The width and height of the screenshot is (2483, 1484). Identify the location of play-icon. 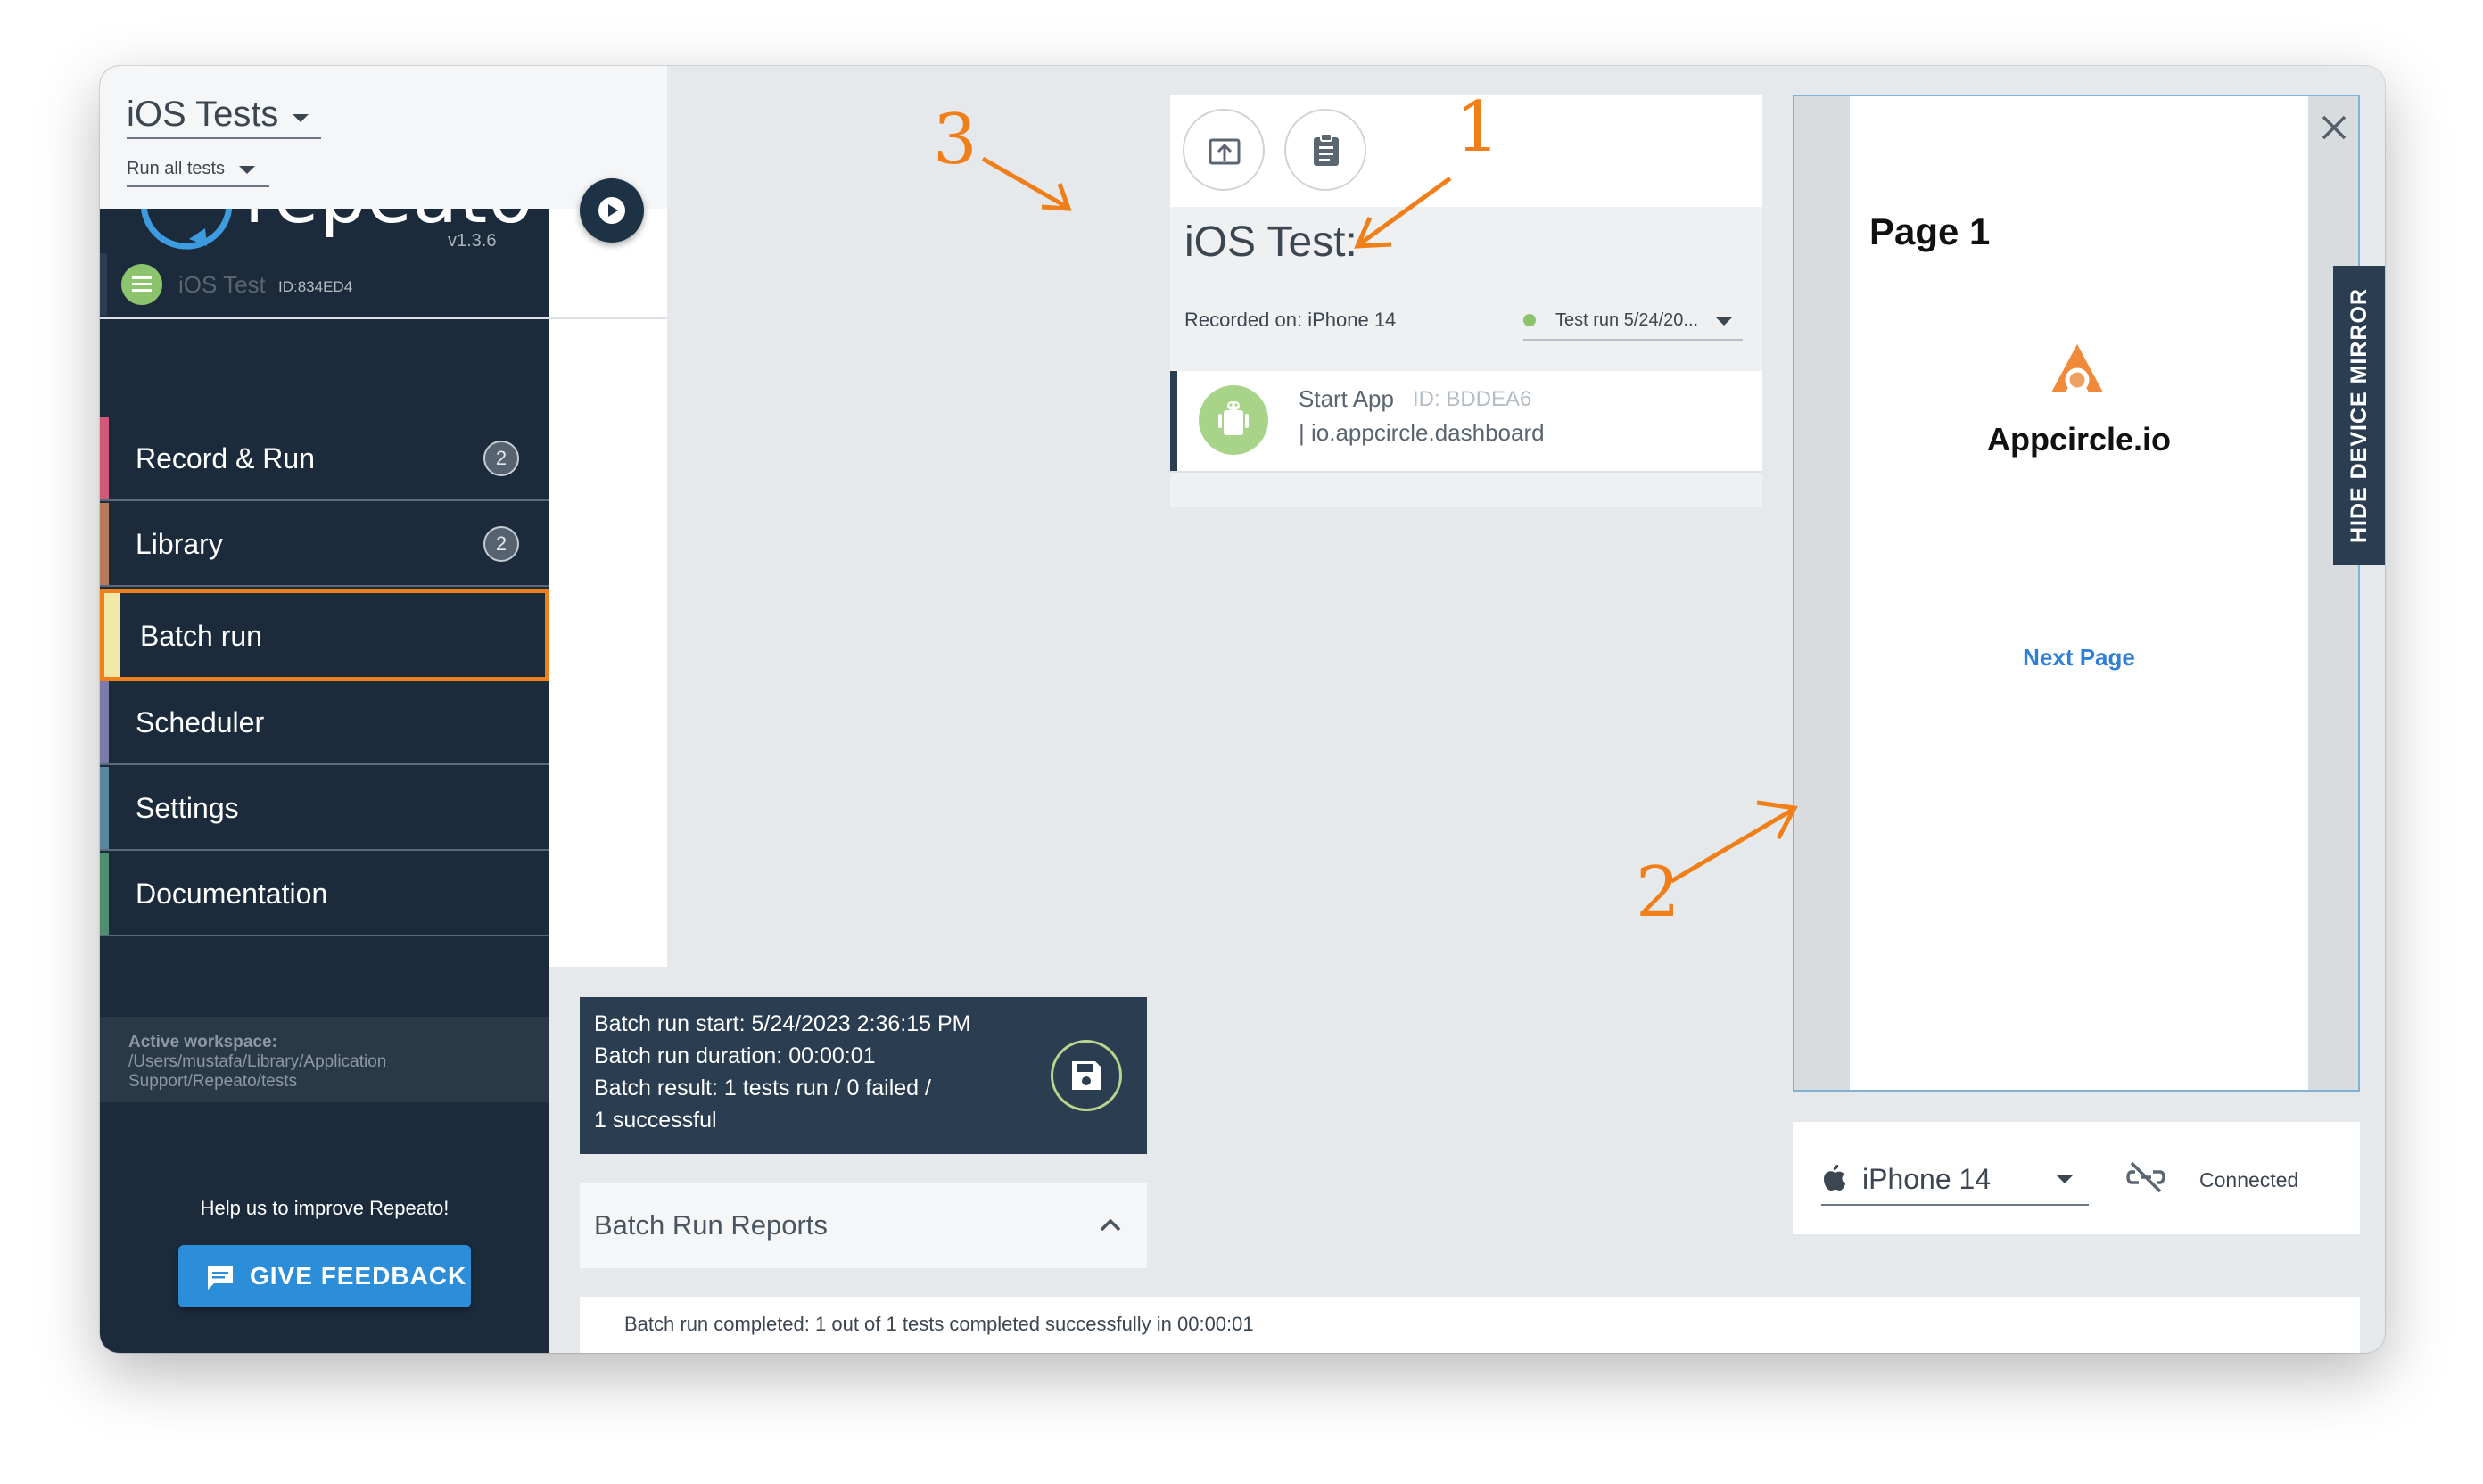
(611, 210).